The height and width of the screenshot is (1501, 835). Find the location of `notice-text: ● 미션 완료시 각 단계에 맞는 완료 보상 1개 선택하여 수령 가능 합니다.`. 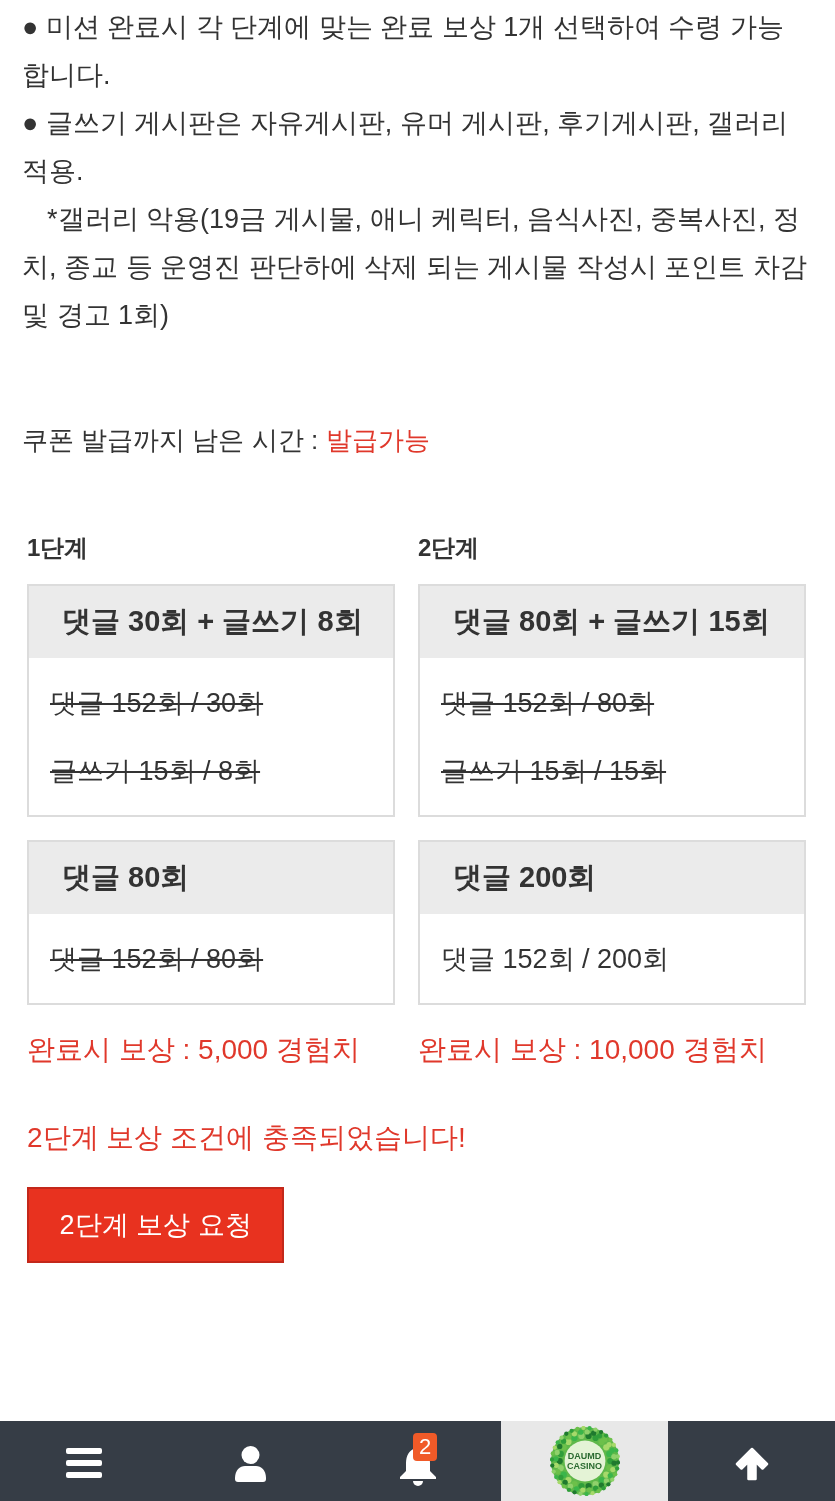

notice-text: ● 미션 완료시 각 단계에 맞는 완료 보상 1개 선택하여 수령 가능 합니다. is located at coordinates (403, 51).